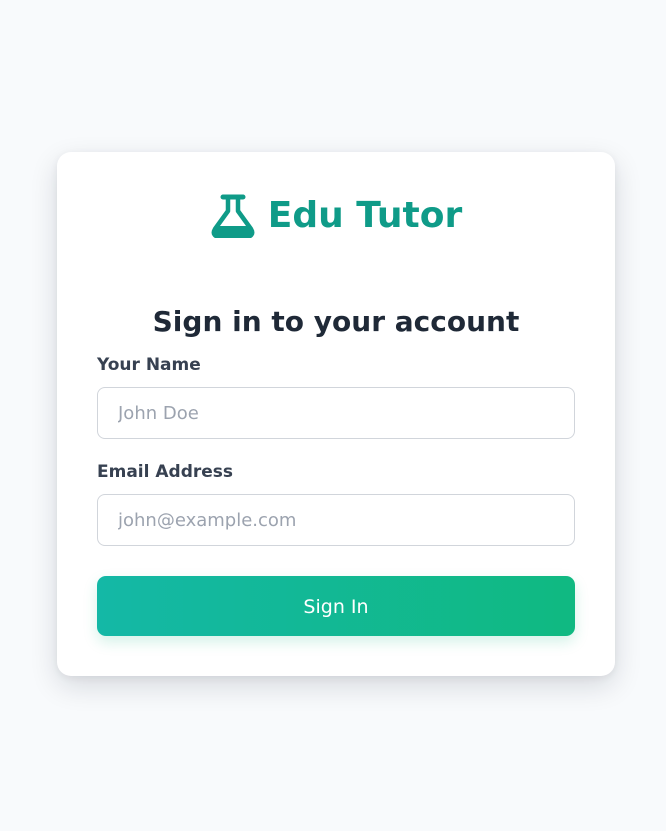  What do you see at coordinates (365, 215) in the screenshot?
I see `brand-name: Edu Tutor` at bounding box center [365, 215].